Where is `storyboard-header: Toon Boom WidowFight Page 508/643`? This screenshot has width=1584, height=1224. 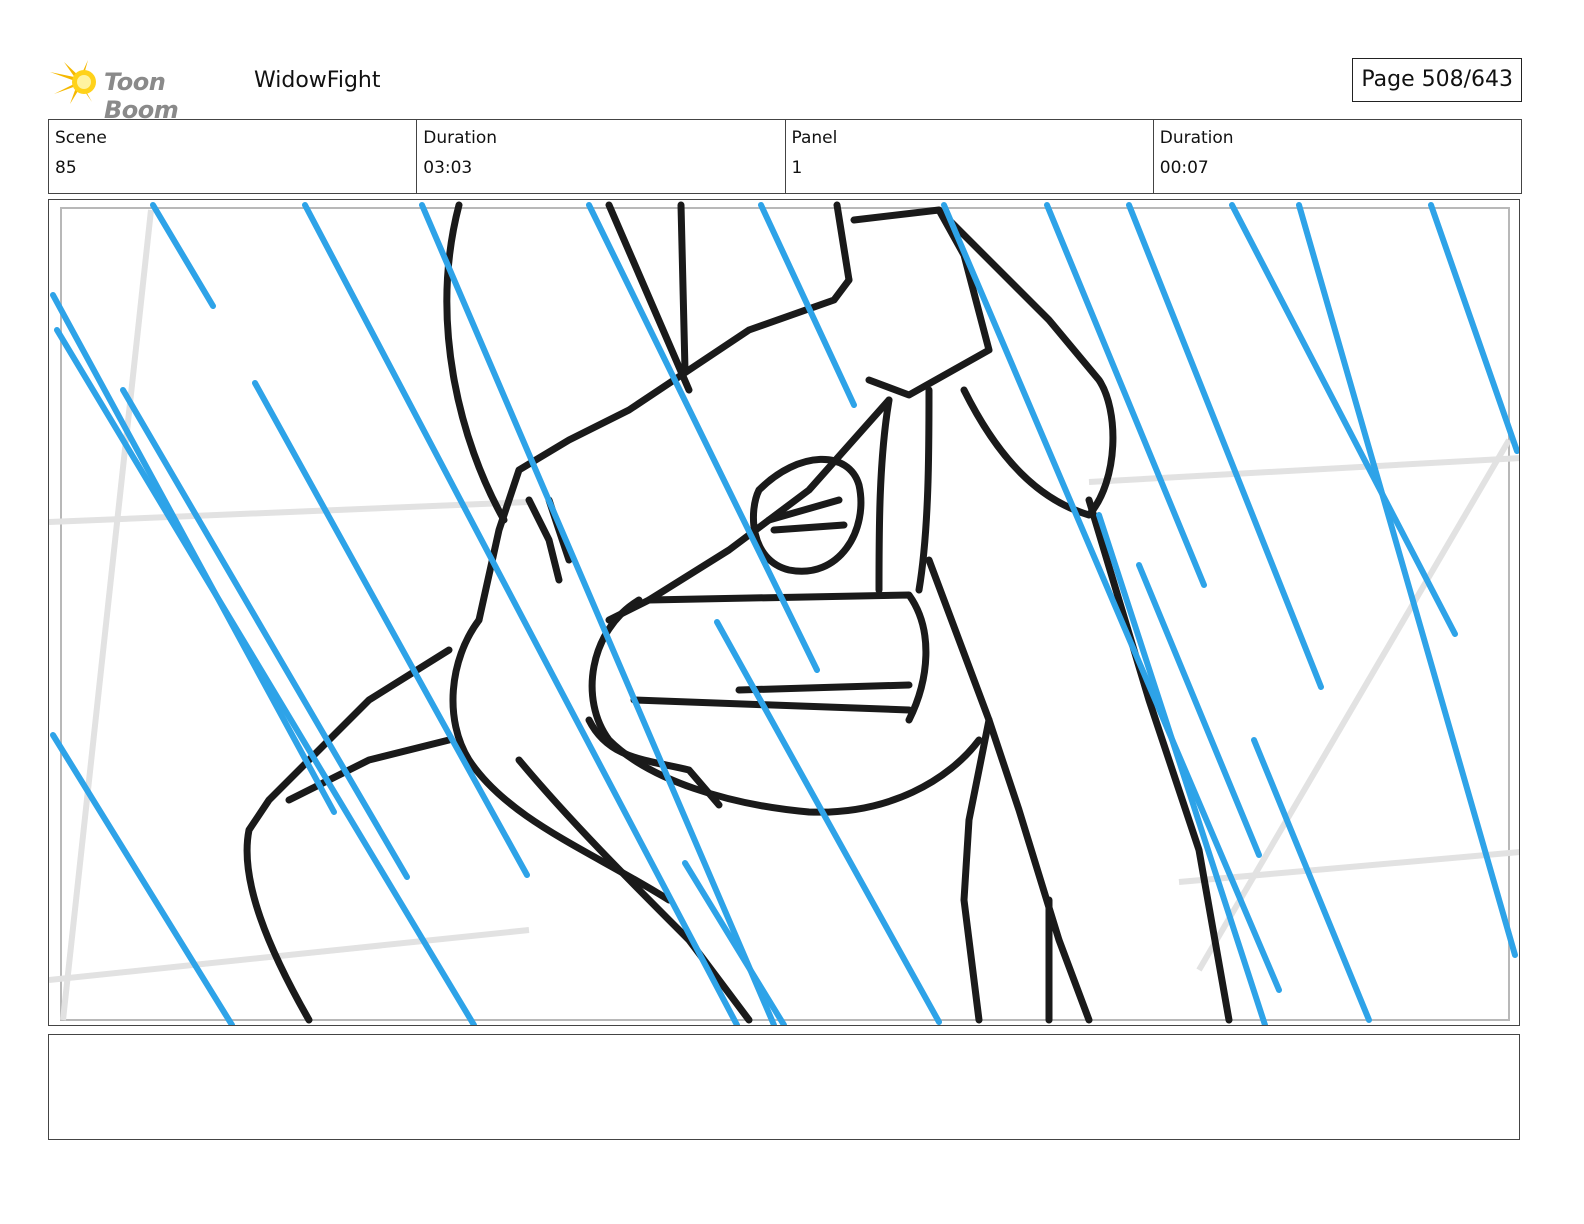 storyboard-header: Toon Boom WidowFight Page 508/643 is located at coordinates (785, 90).